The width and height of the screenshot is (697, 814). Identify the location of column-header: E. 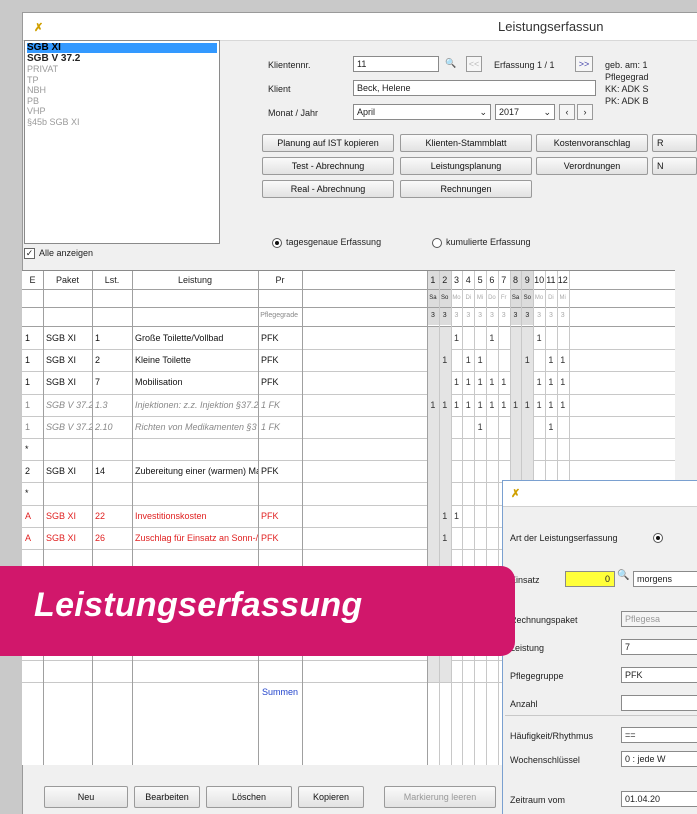
(32, 280).